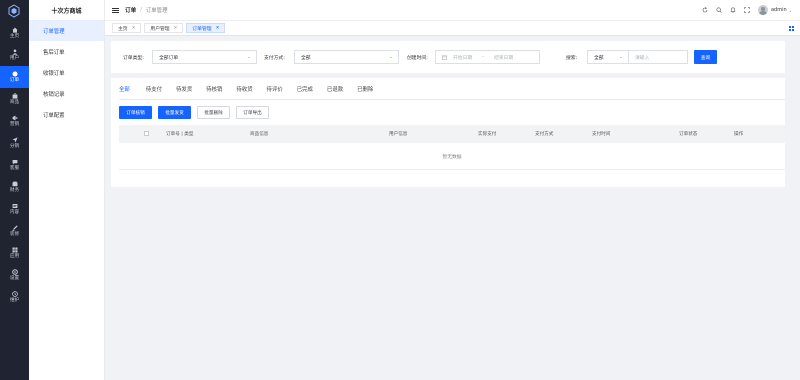 Image resolution: width=800 pixels, height=380 pixels. I want to click on column-header: 订单状态, so click(688, 134).